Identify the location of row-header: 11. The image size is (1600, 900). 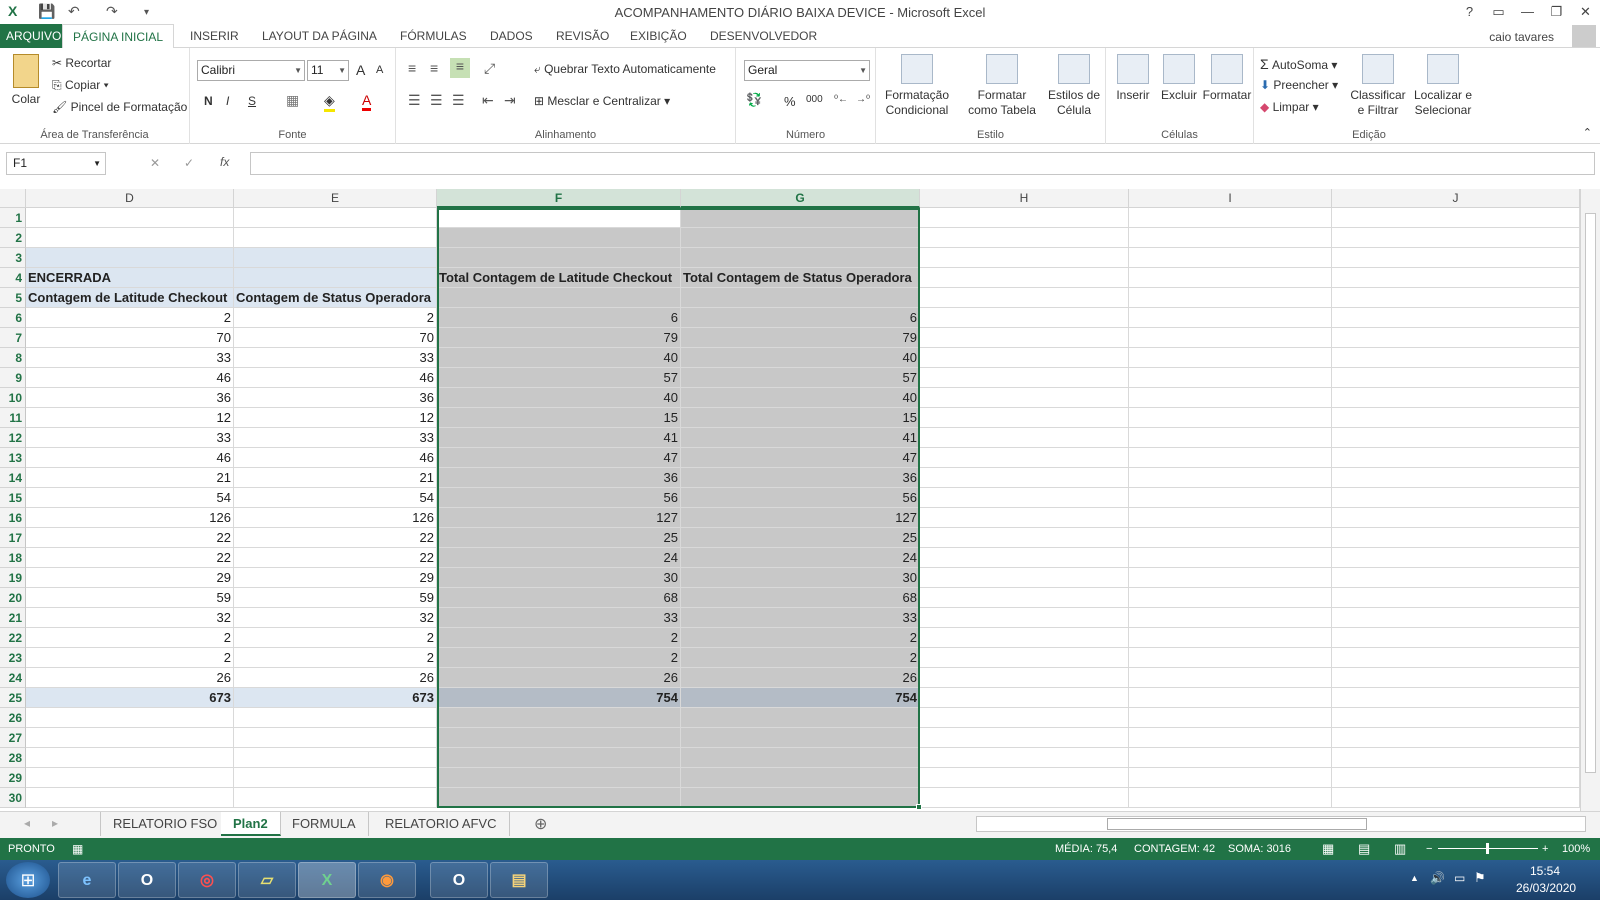
(13, 418).